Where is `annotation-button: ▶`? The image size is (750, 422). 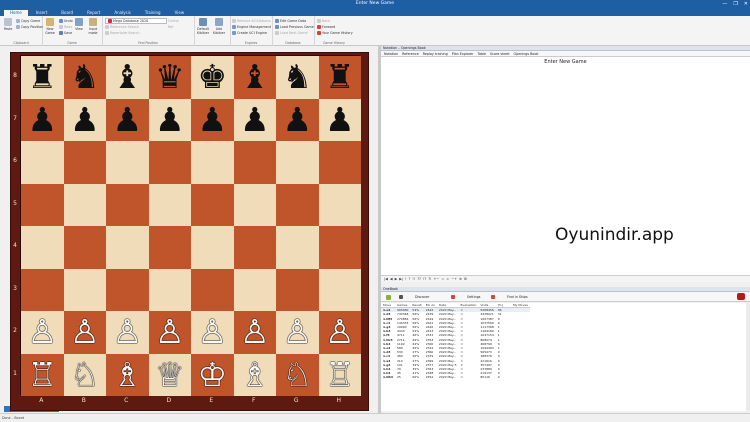 annotation-button: ▶ is located at coordinates (396, 279).